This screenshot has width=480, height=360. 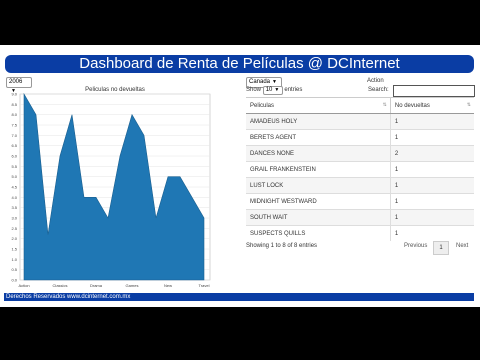 I want to click on x-tick-label: Travel, so click(x=204, y=285).